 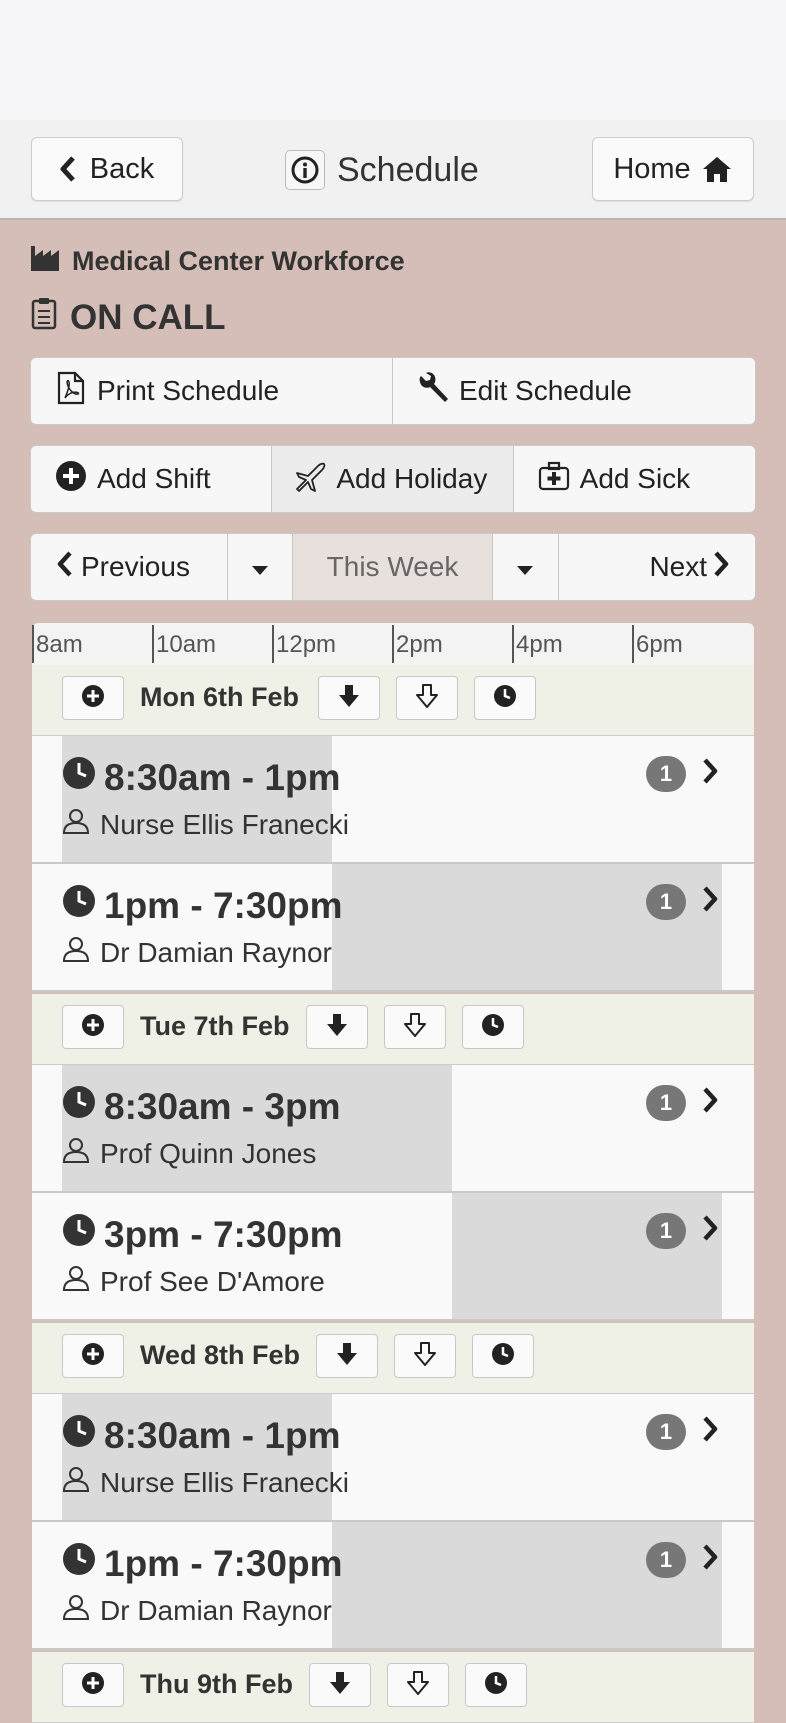 I want to click on add-holiday-button: Add Holiday, so click(x=393, y=479).